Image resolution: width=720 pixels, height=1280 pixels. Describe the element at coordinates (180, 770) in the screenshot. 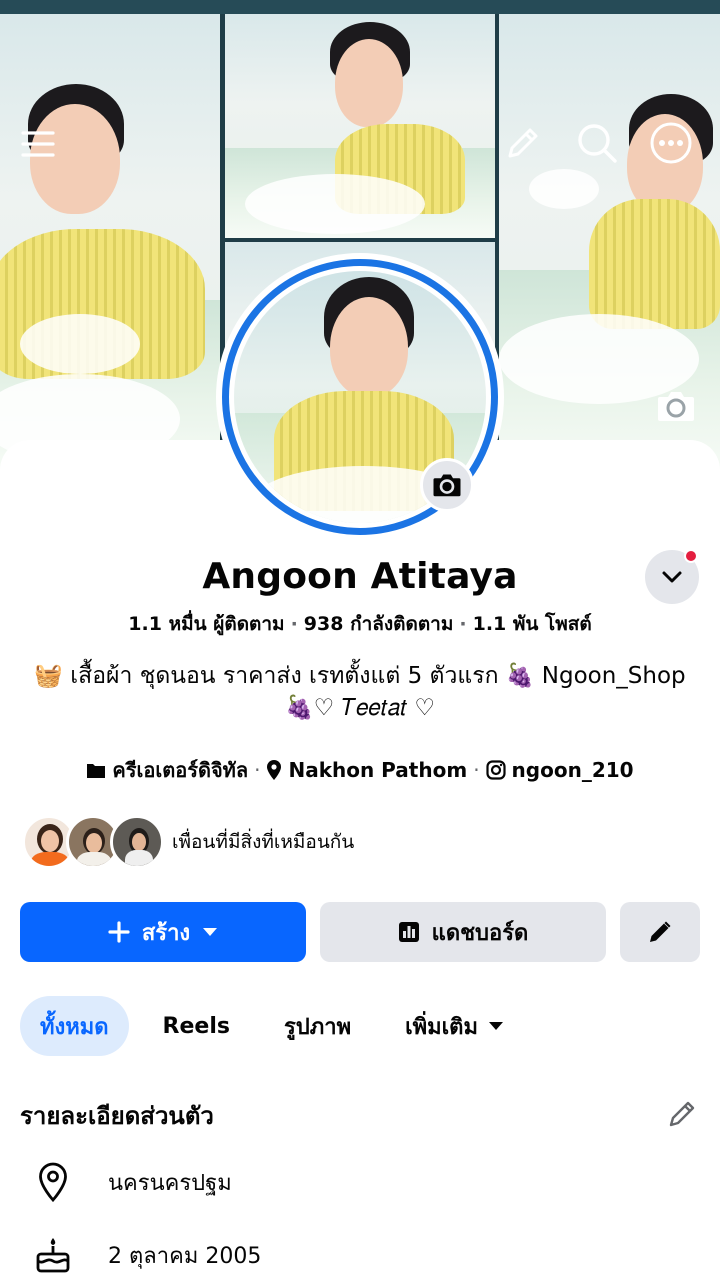

I see `category-label: ครีเอเตอร์ดิจิทัล` at that location.